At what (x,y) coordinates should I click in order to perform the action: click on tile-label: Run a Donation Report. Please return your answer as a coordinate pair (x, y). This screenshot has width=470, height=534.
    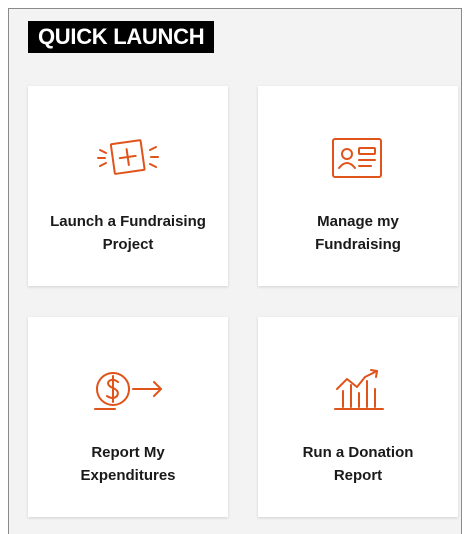
    Looking at the image, I should click on (358, 464).